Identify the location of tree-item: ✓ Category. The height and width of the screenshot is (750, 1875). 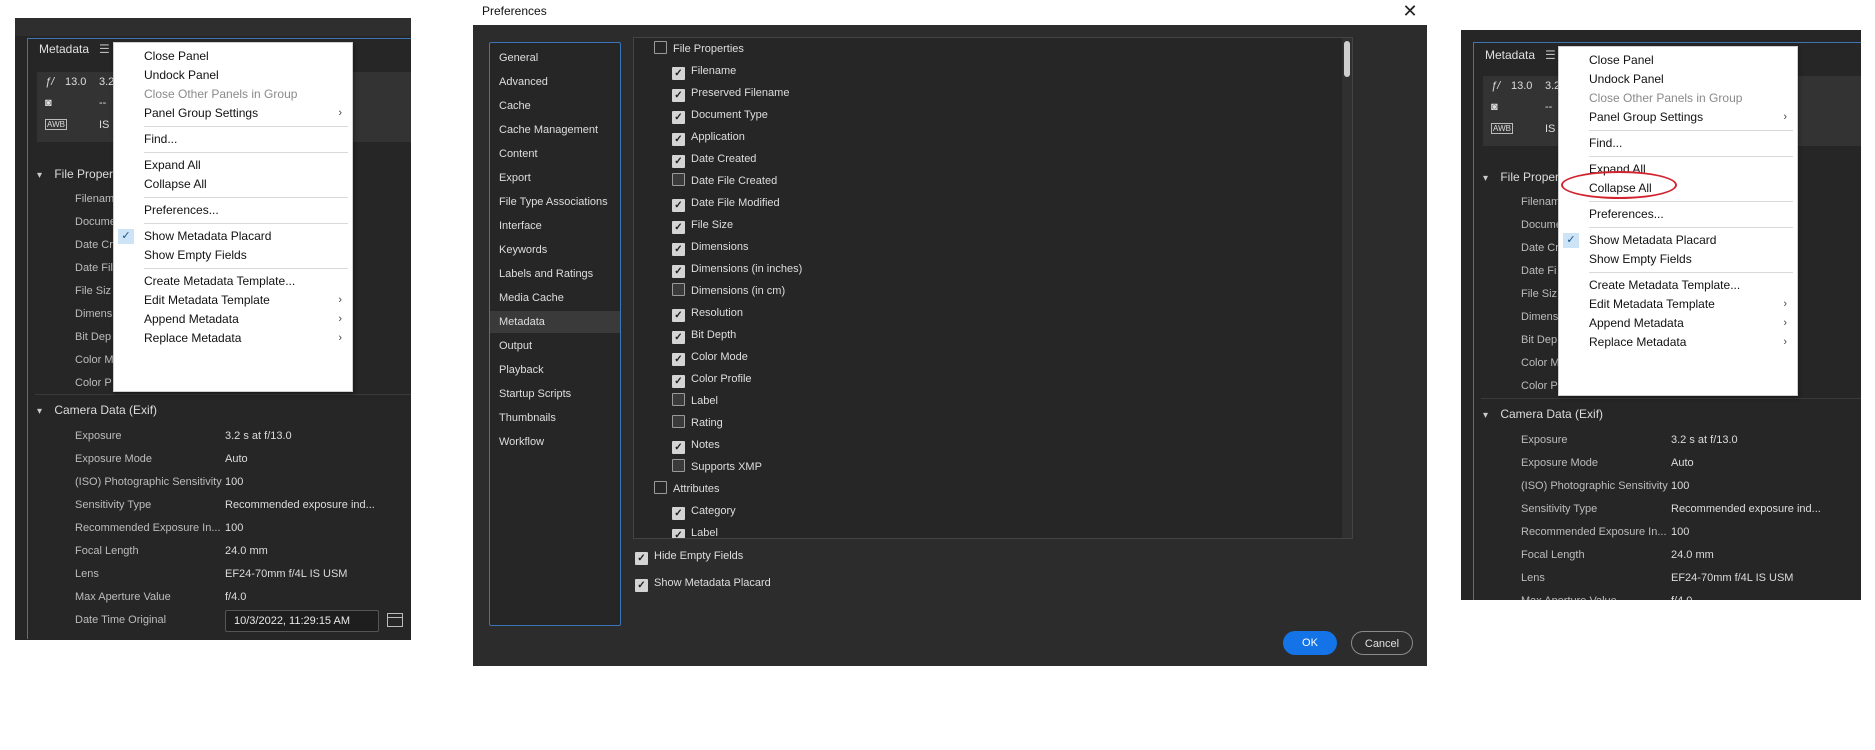
(704, 511).